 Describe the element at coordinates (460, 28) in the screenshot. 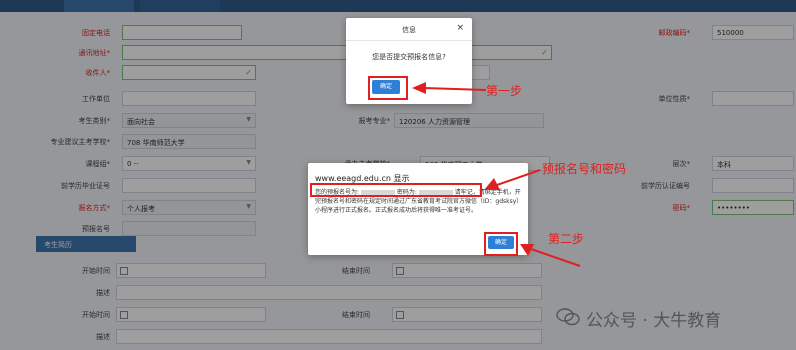

I see `close-icon: ×` at that location.